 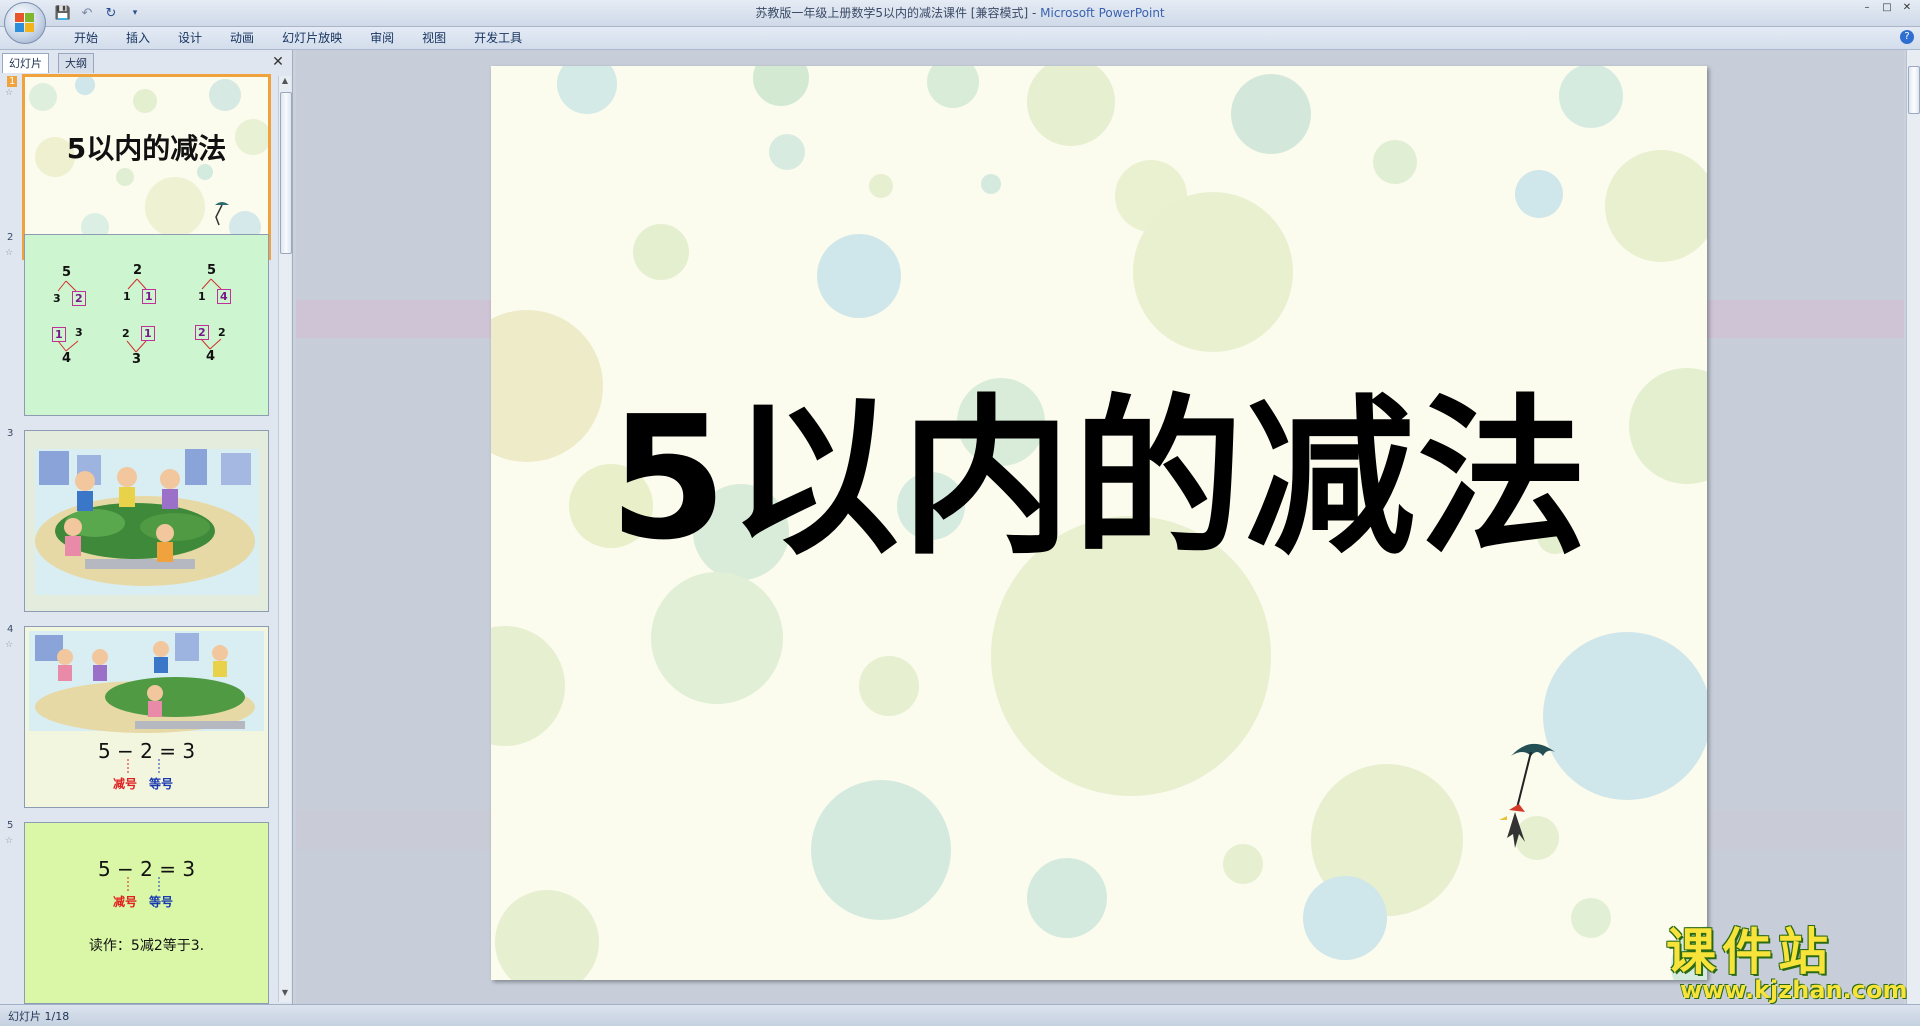 I want to click on slide-thumbnail-1: 5以内的减法, so click(x=146, y=167).